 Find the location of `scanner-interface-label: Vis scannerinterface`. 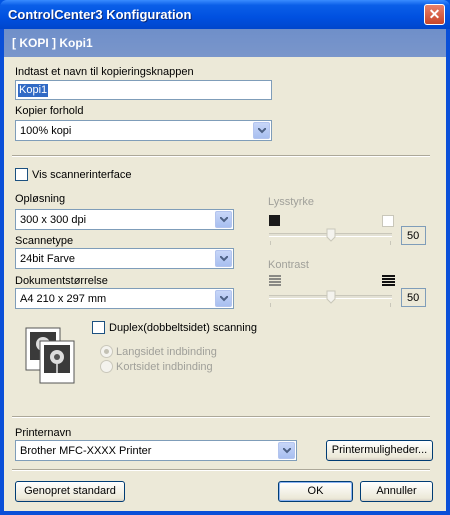

scanner-interface-label: Vis scannerinterface is located at coordinates (82, 175).